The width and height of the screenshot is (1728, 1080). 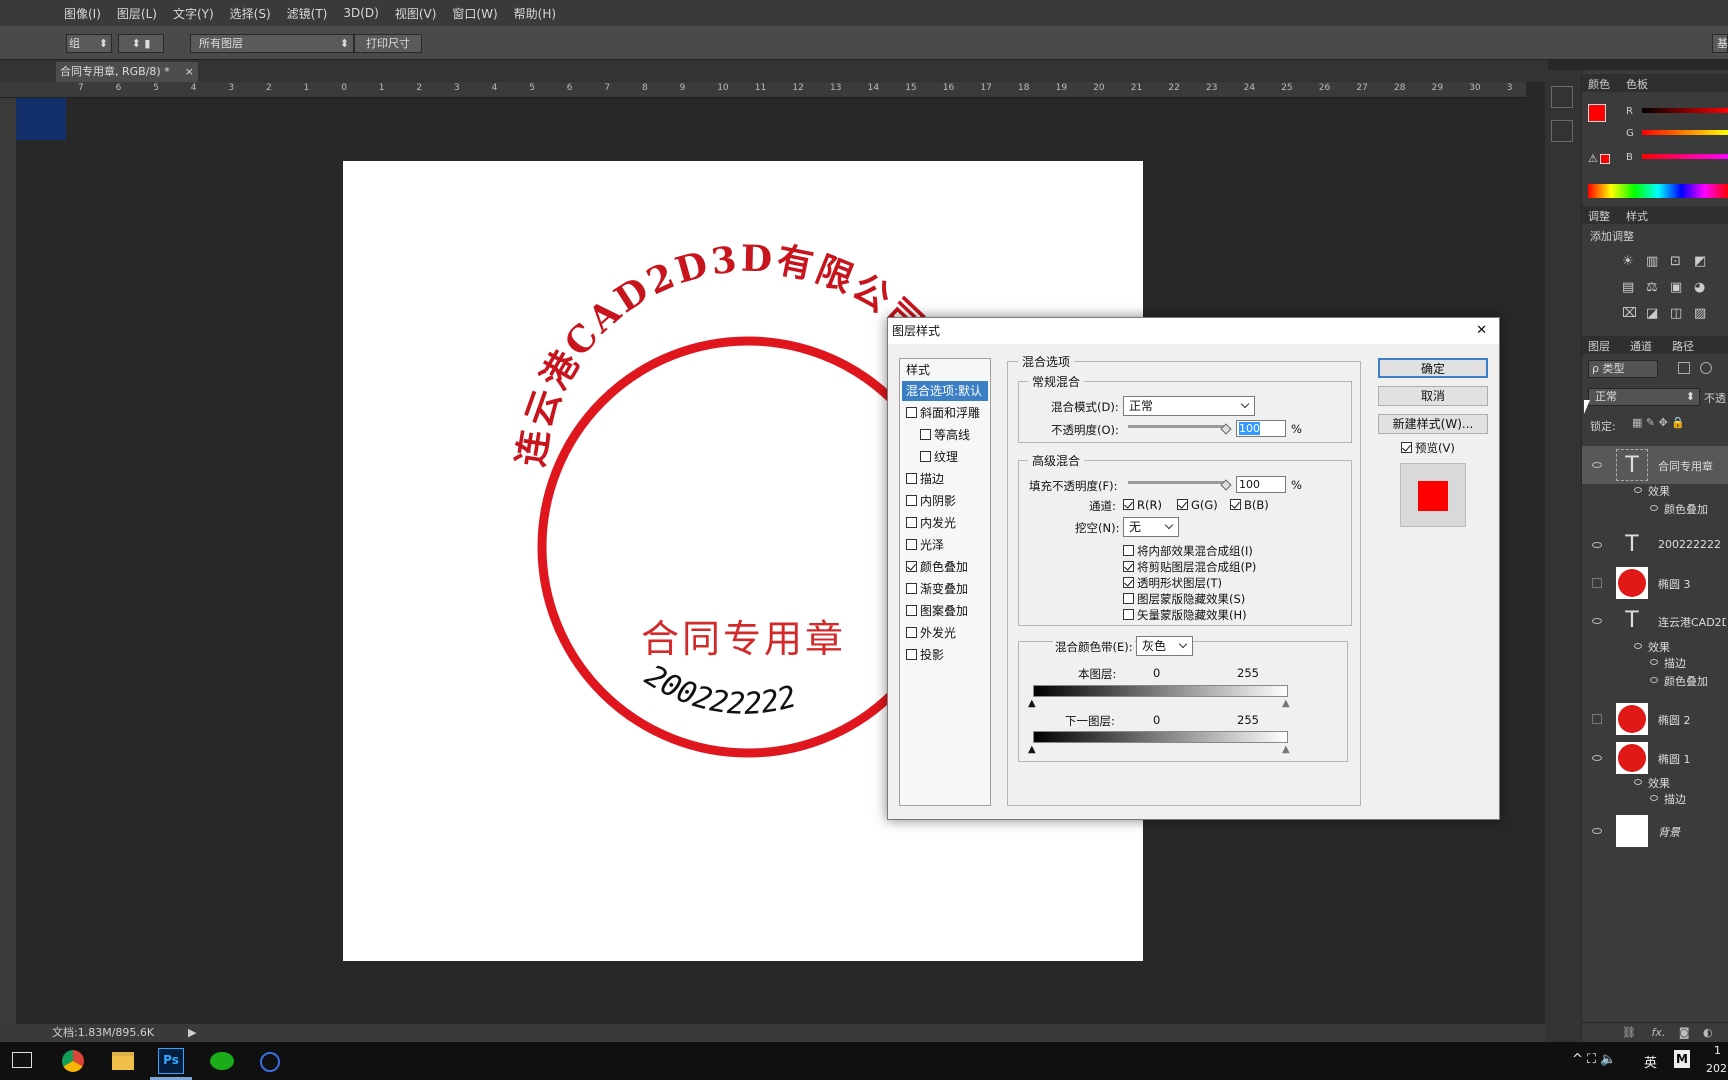 What do you see at coordinates (945, 391) in the screenshot?
I see `style-item: 混合选项:默认` at bounding box center [945, 391].